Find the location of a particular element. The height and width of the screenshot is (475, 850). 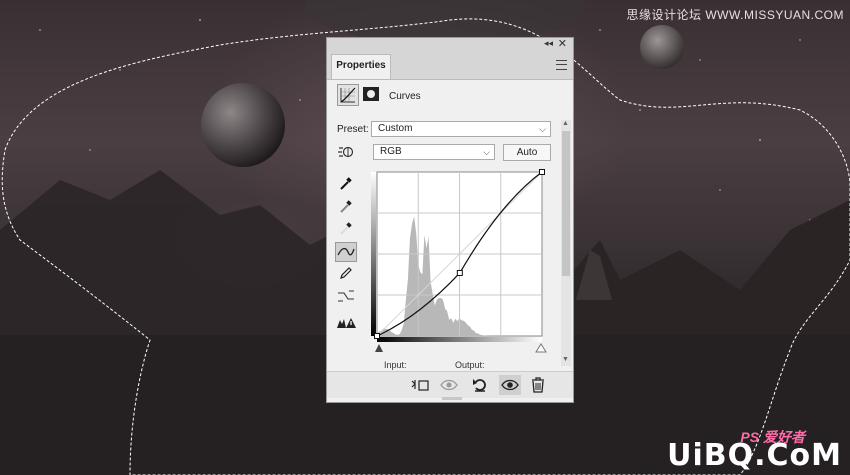

scrollbar-thumb is located at coordinates (566, 203).